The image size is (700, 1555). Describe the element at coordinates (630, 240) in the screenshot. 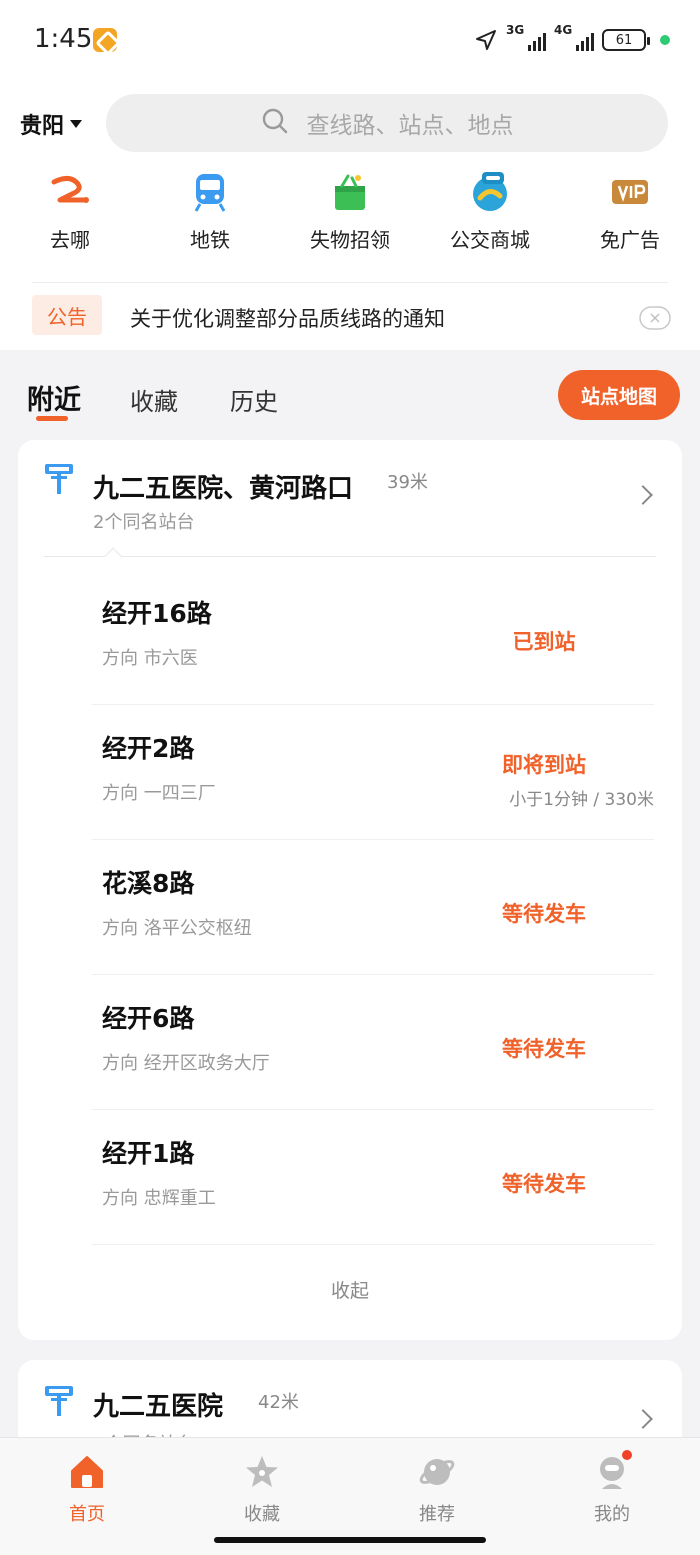

I see `quick-entry-label: 免广告` at that location.